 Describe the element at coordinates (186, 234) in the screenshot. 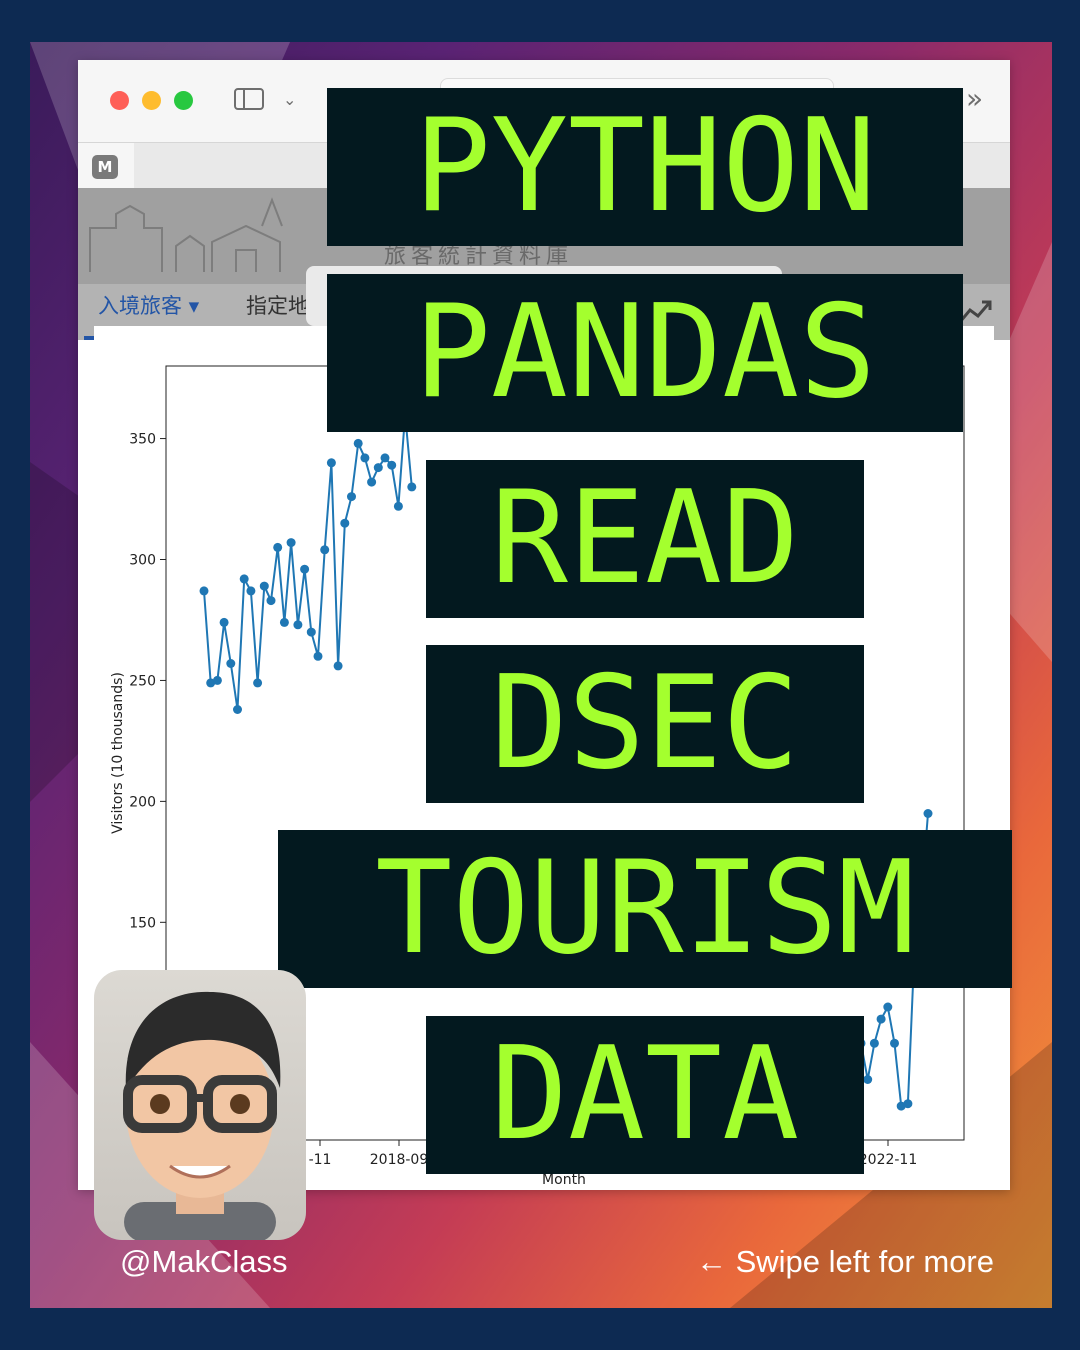

I see `skyline-logo-icon` at that location.